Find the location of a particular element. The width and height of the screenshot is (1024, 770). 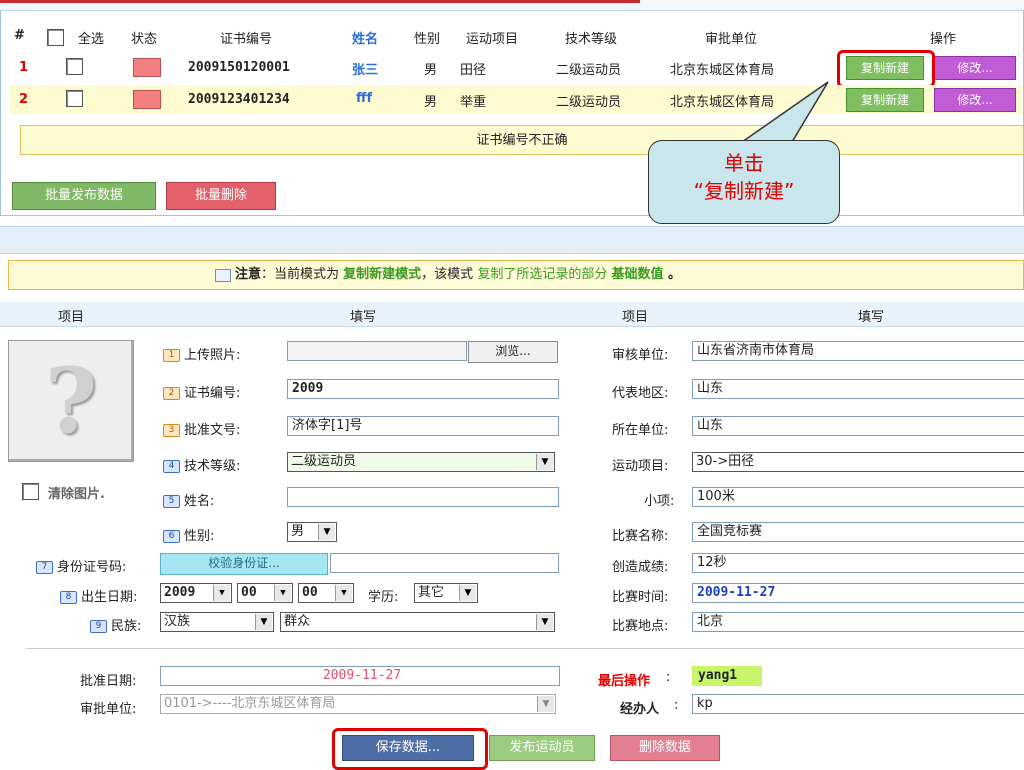

clear-photo-checkbox is located at coordinates (30, 491).